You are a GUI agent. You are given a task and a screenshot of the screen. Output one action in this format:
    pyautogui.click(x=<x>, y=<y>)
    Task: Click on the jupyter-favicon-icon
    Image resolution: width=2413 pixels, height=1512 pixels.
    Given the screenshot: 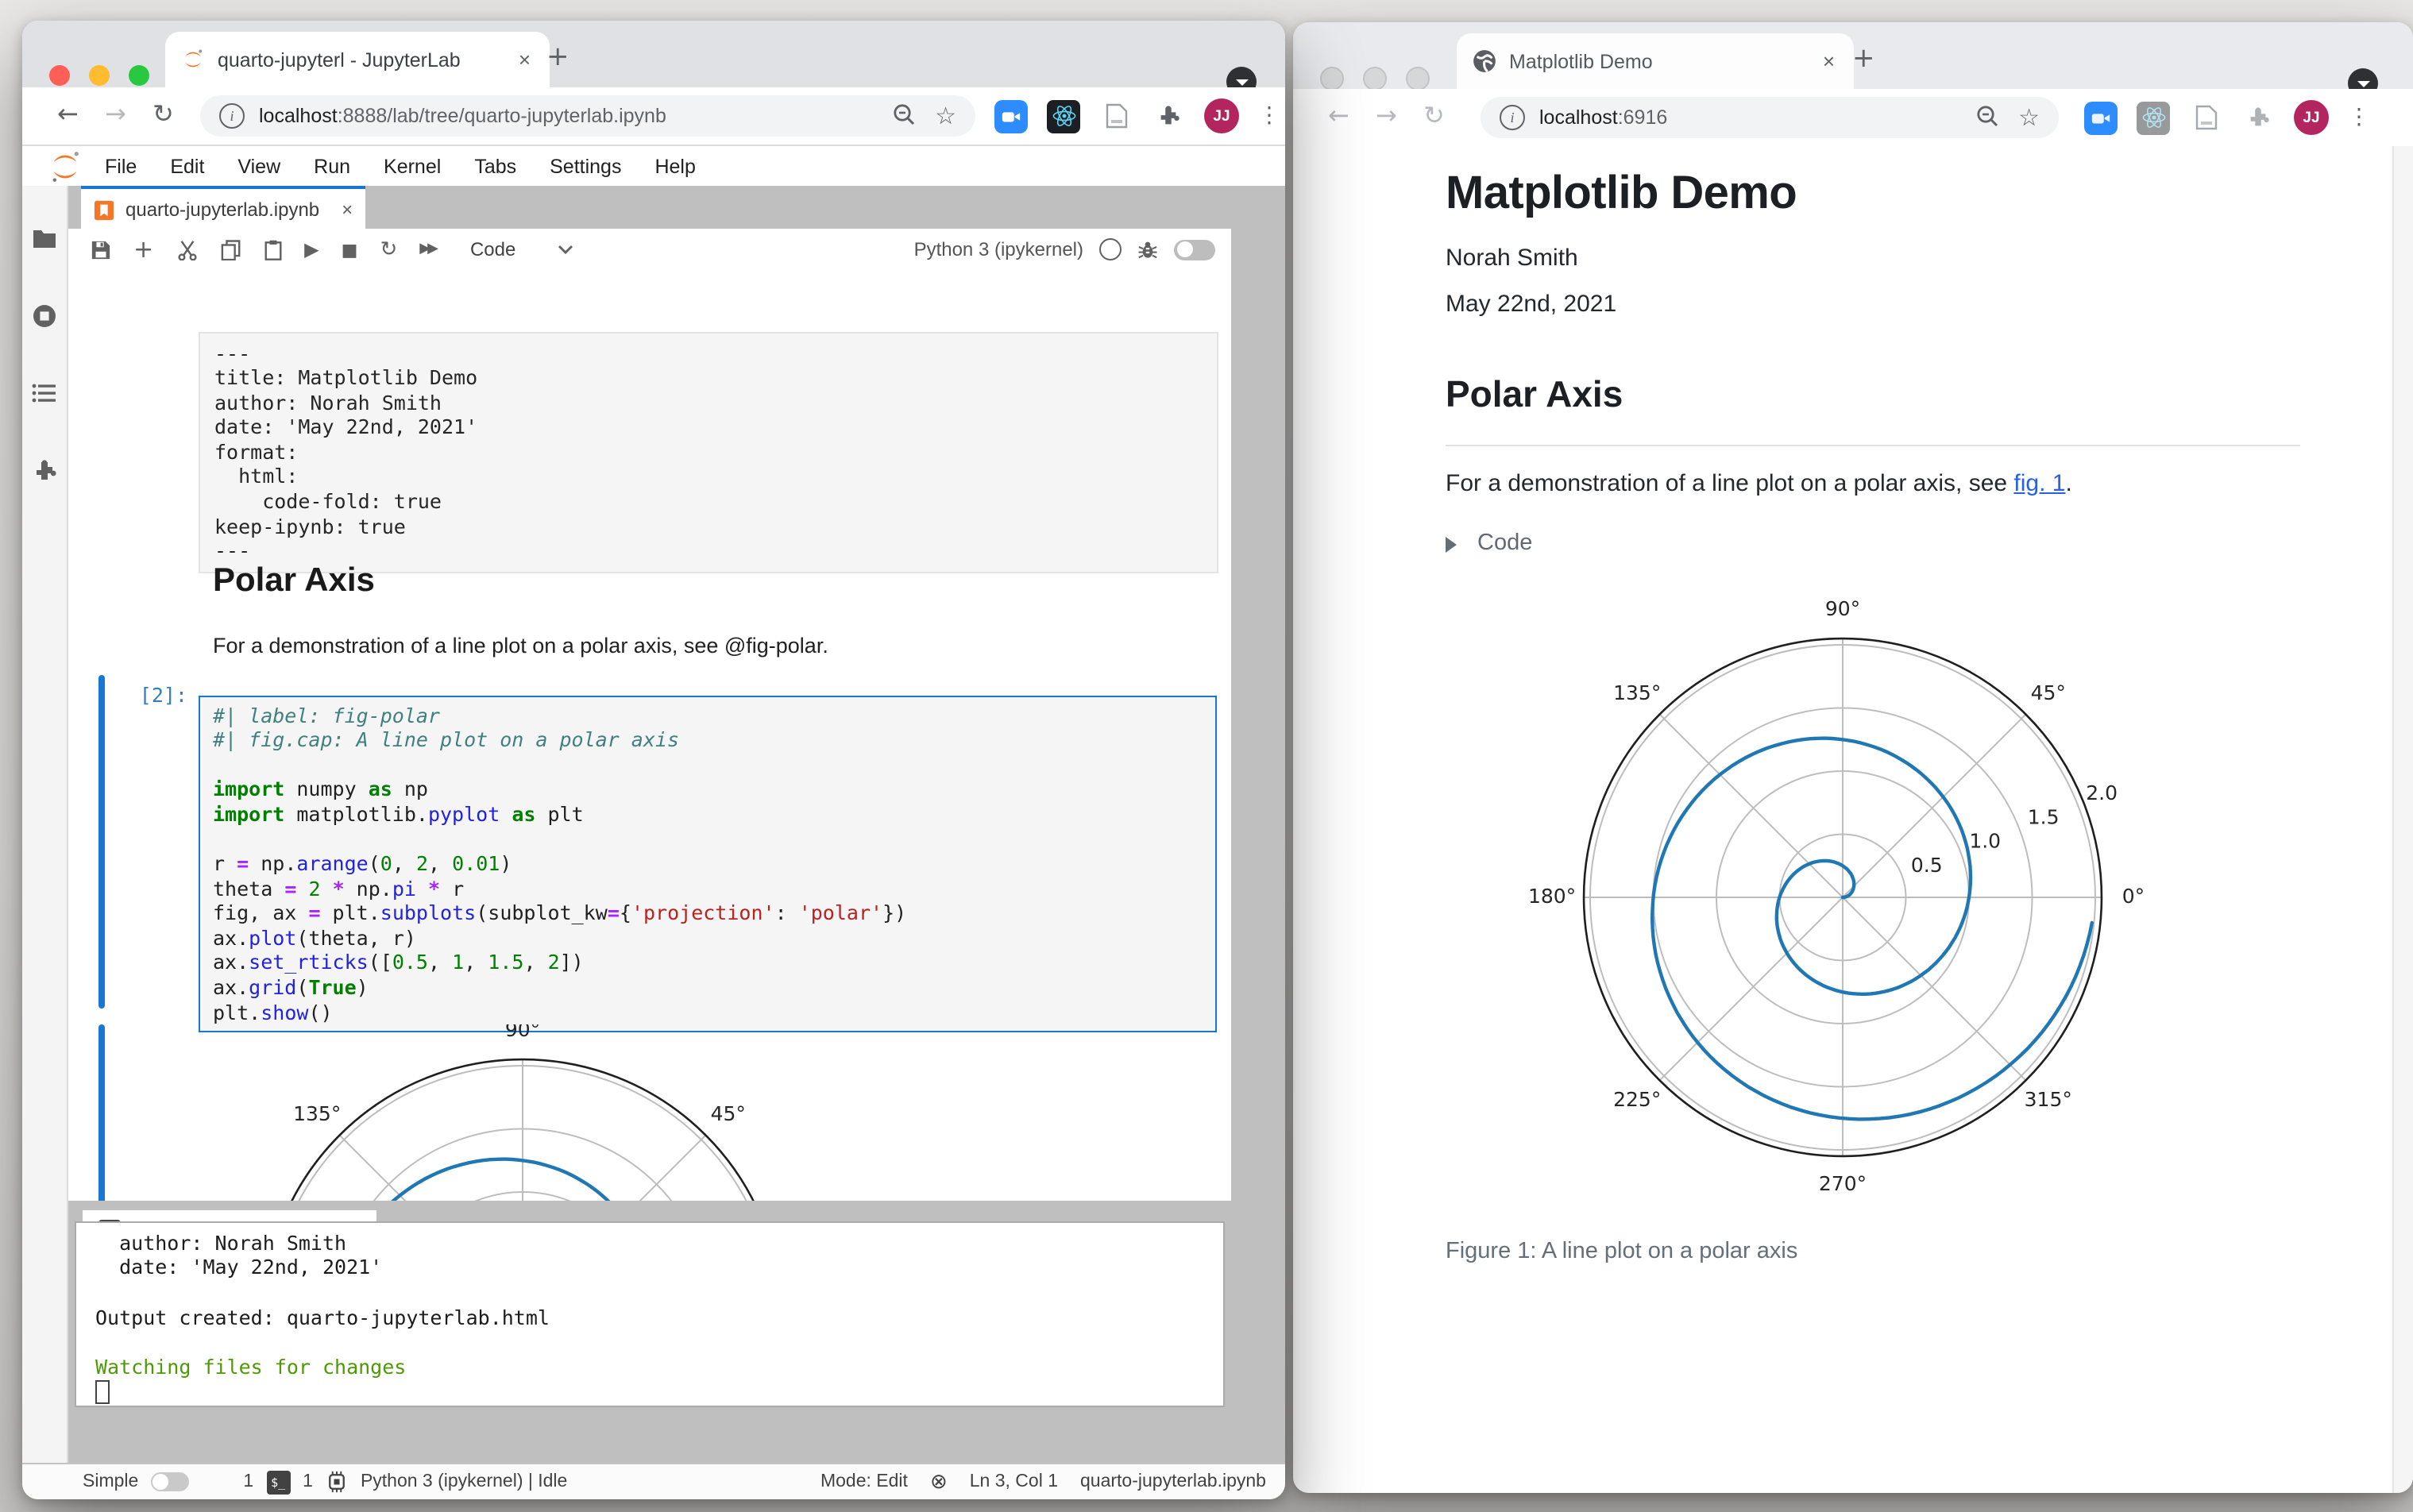 What is the action you would take?
    pyautogui.click(x=193, y=59)
    